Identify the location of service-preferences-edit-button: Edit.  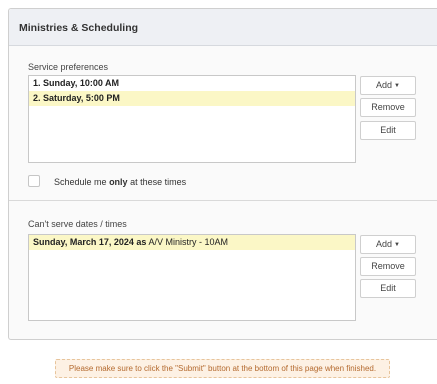
(388, 130).